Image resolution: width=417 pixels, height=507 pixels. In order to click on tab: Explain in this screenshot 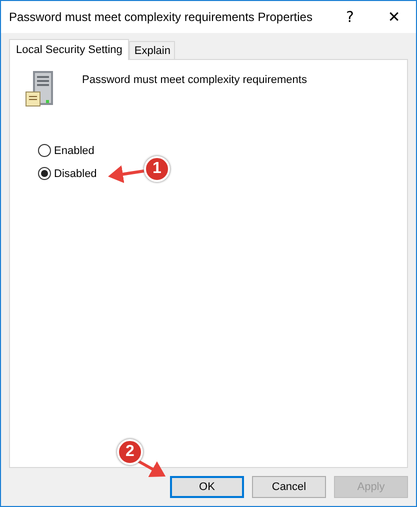, I will do `click(152, 50)`.